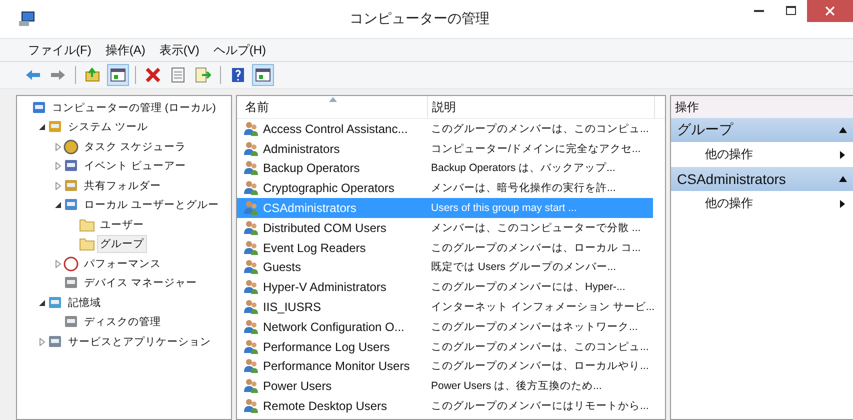 The image size is (853, 420). I want to click on folder-up-icon, so click(93, 75).